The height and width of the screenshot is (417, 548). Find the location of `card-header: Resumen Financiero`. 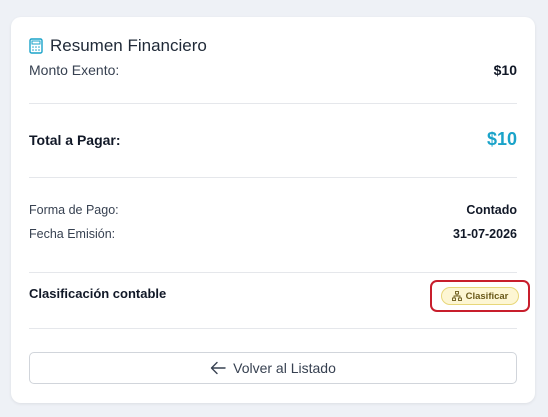

card-header: Resumen Financiero is located at coordinates (118, 46).